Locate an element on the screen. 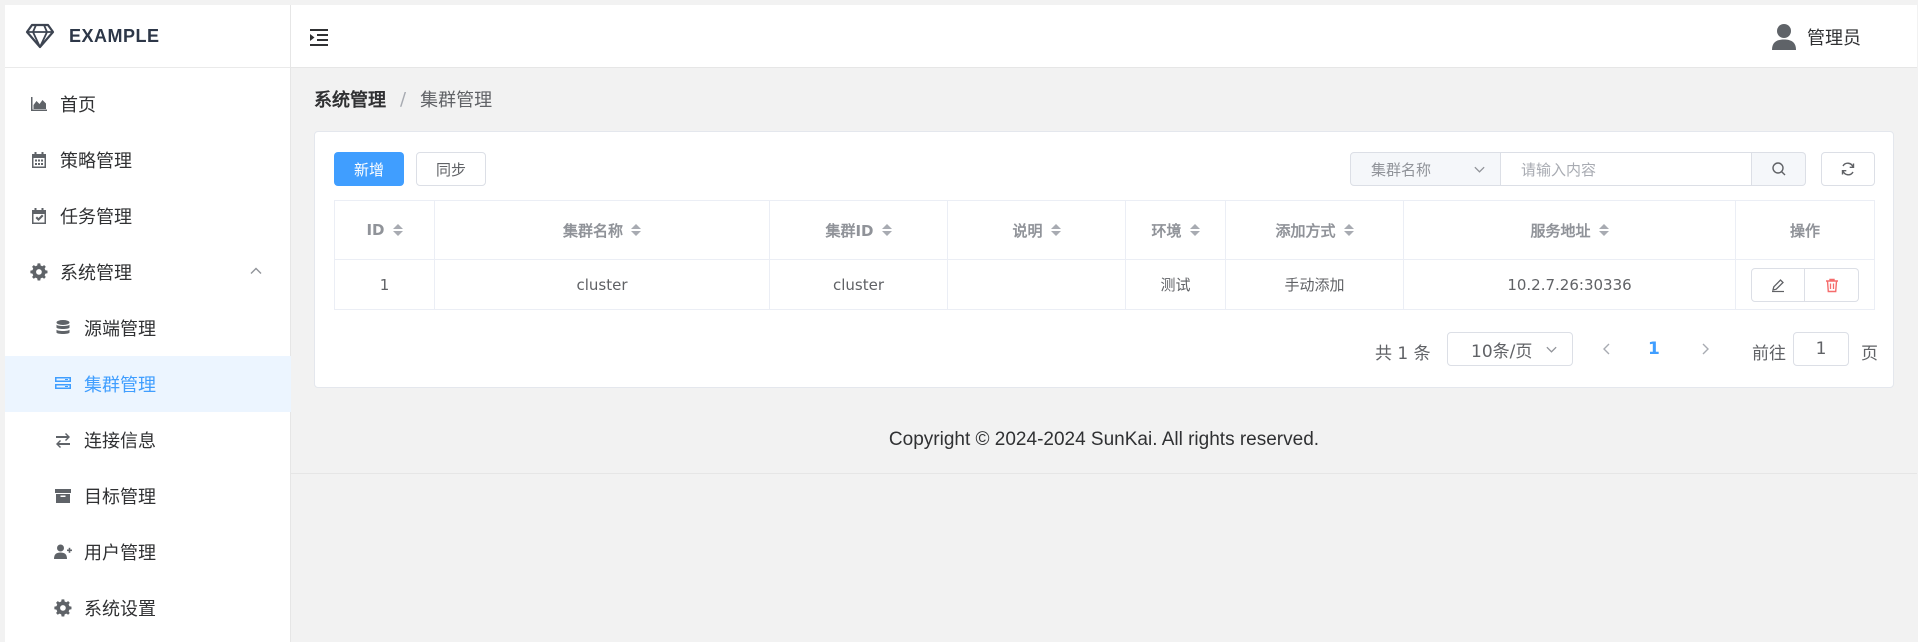 The image size is (1918, 642). search-icon is located at coordinates (1778, 169).